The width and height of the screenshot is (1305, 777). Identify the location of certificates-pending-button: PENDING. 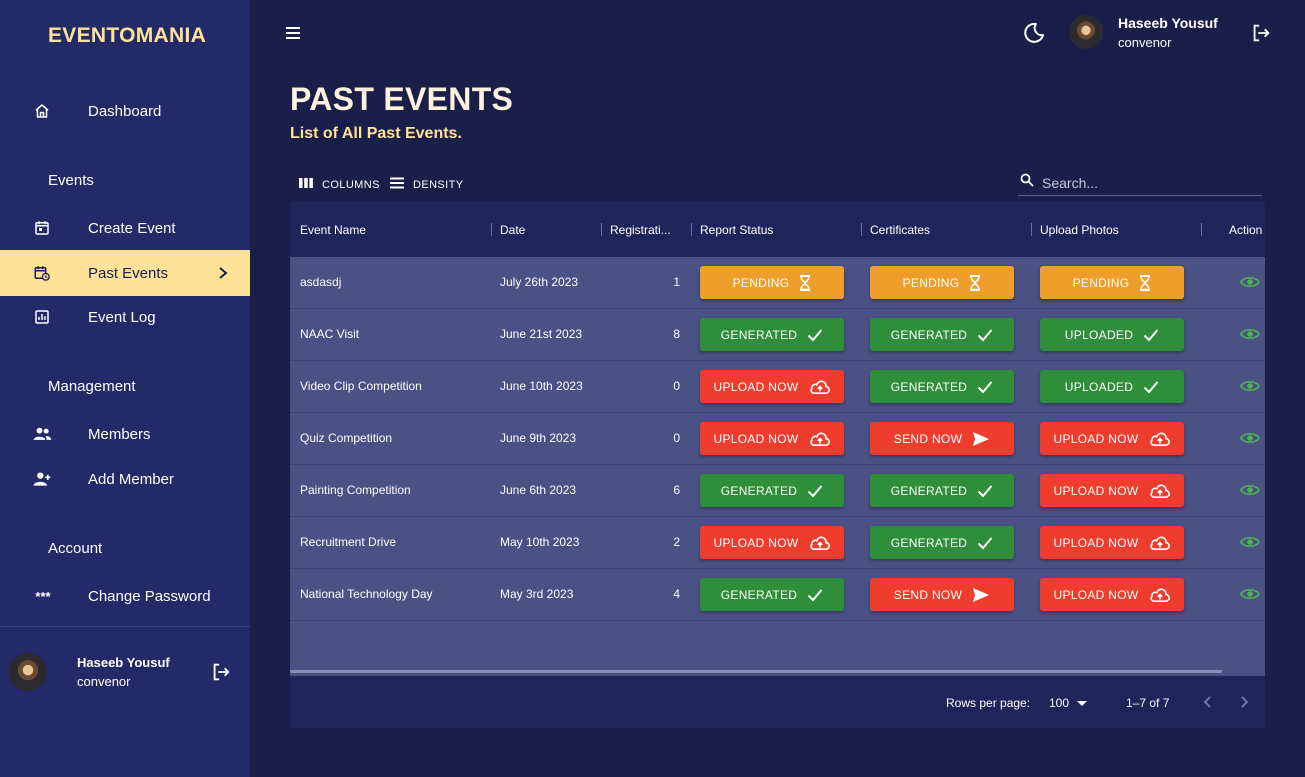
(942, 282).